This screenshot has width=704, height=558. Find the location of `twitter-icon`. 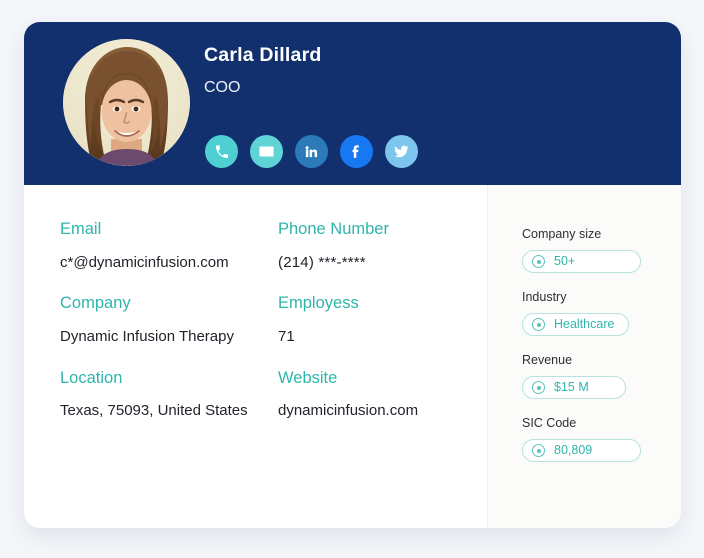

twitter-icon is located at coordinates (401, 151).